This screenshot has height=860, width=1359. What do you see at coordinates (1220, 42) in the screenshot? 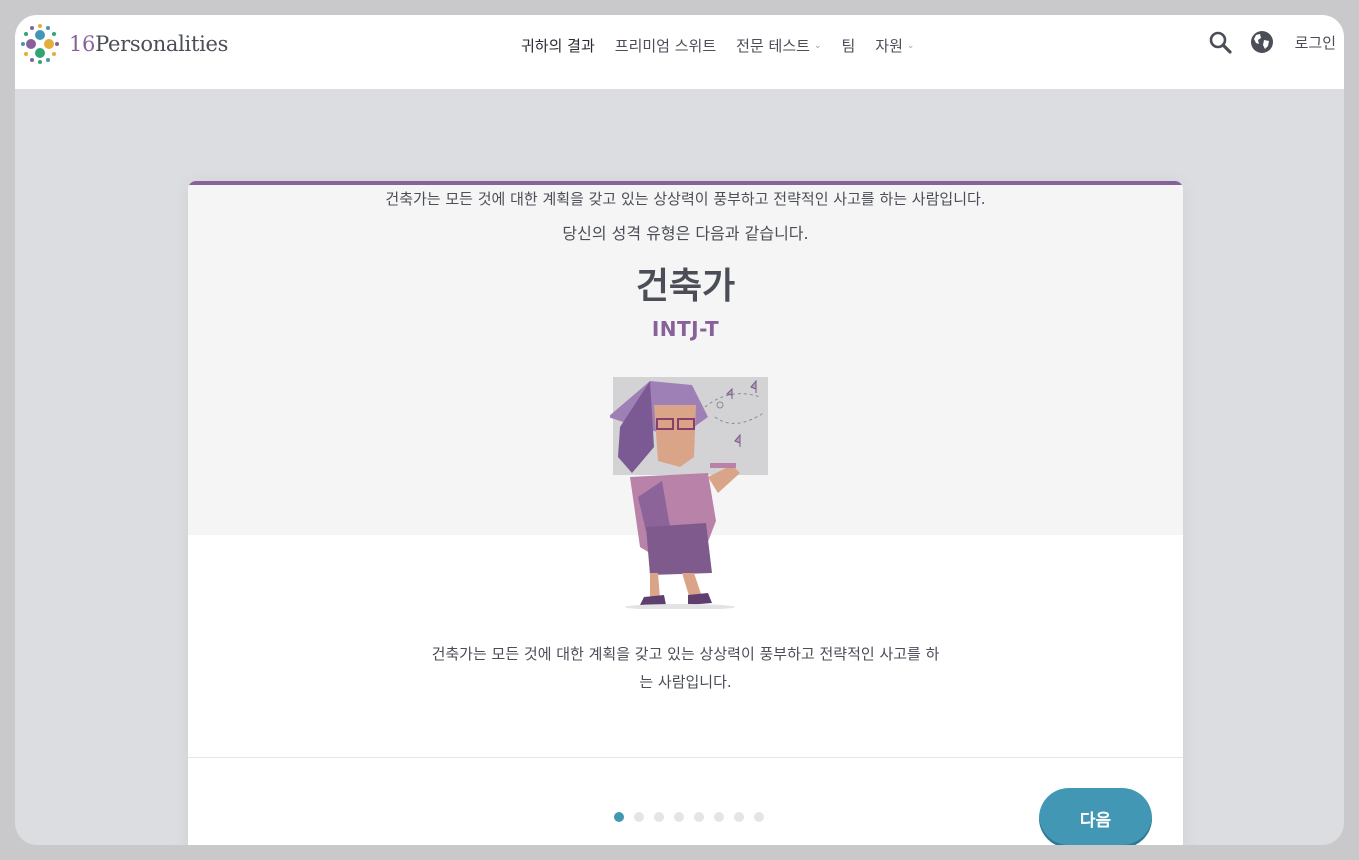
I see `search-icon` at bounding box center [1220, 42].